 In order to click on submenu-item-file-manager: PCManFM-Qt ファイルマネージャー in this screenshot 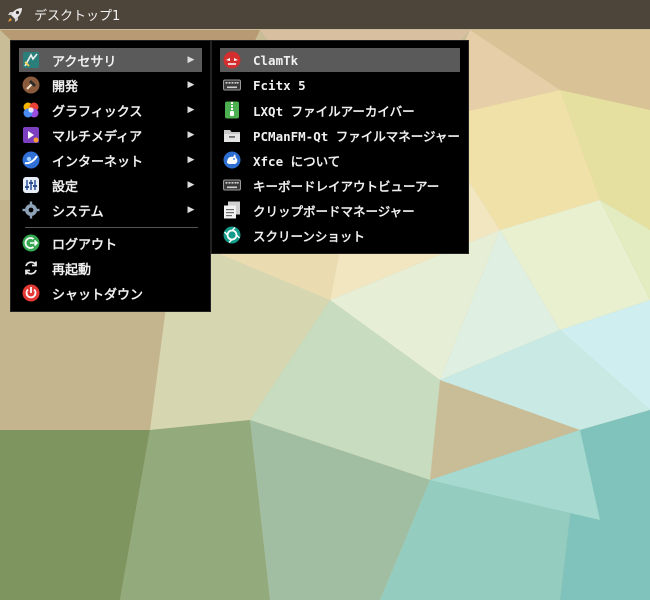, I will do `click(340, 135)`.